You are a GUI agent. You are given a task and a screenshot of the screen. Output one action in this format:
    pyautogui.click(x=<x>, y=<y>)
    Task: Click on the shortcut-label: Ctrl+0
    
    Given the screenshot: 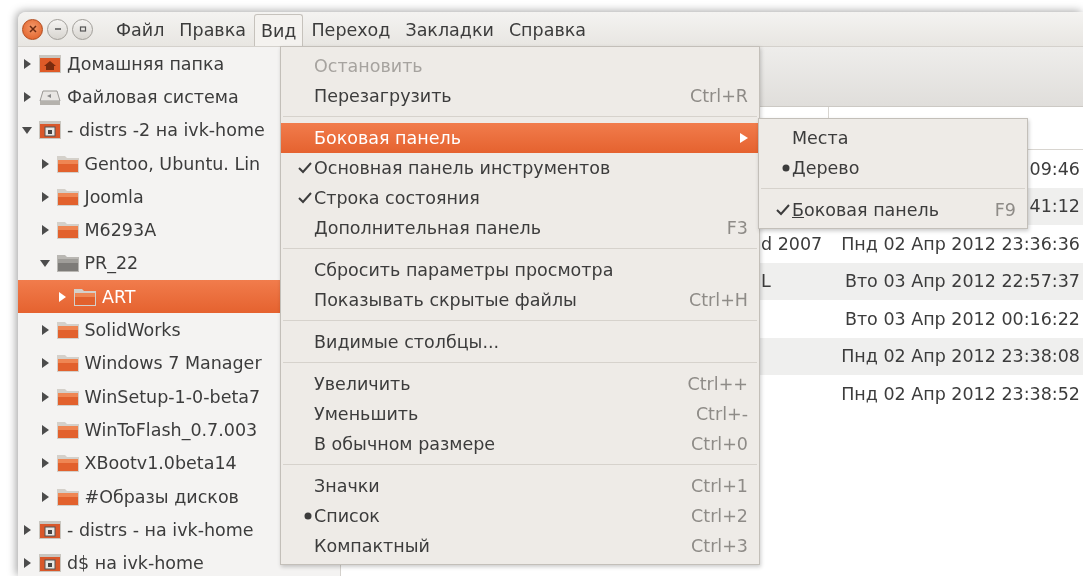 What is the action you would take?
    pyautogui.click(x=719, y=444)
    